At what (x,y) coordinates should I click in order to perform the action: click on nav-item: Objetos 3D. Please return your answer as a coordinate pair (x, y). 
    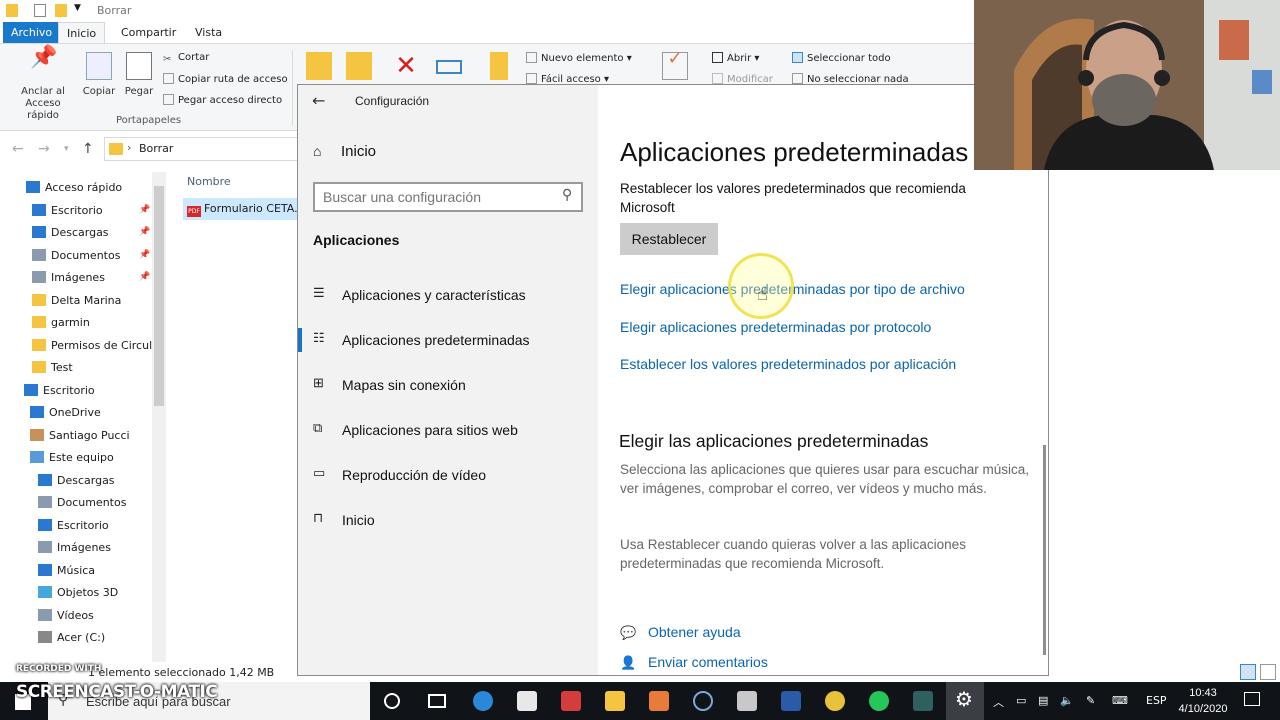
    Looking at the image, I should click on (78, 592).